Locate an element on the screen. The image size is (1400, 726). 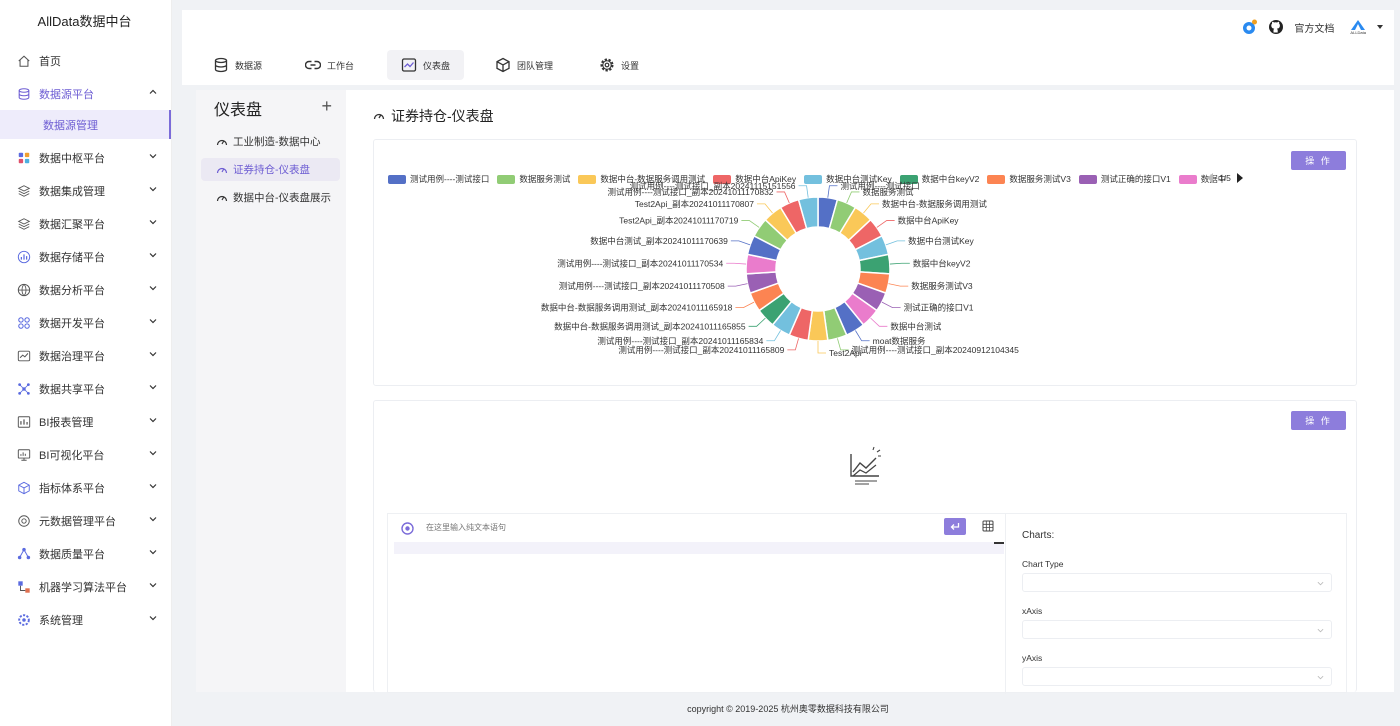
sidebar-item-metadata: 元数据管理平台 is located at coordinates (85, 520).